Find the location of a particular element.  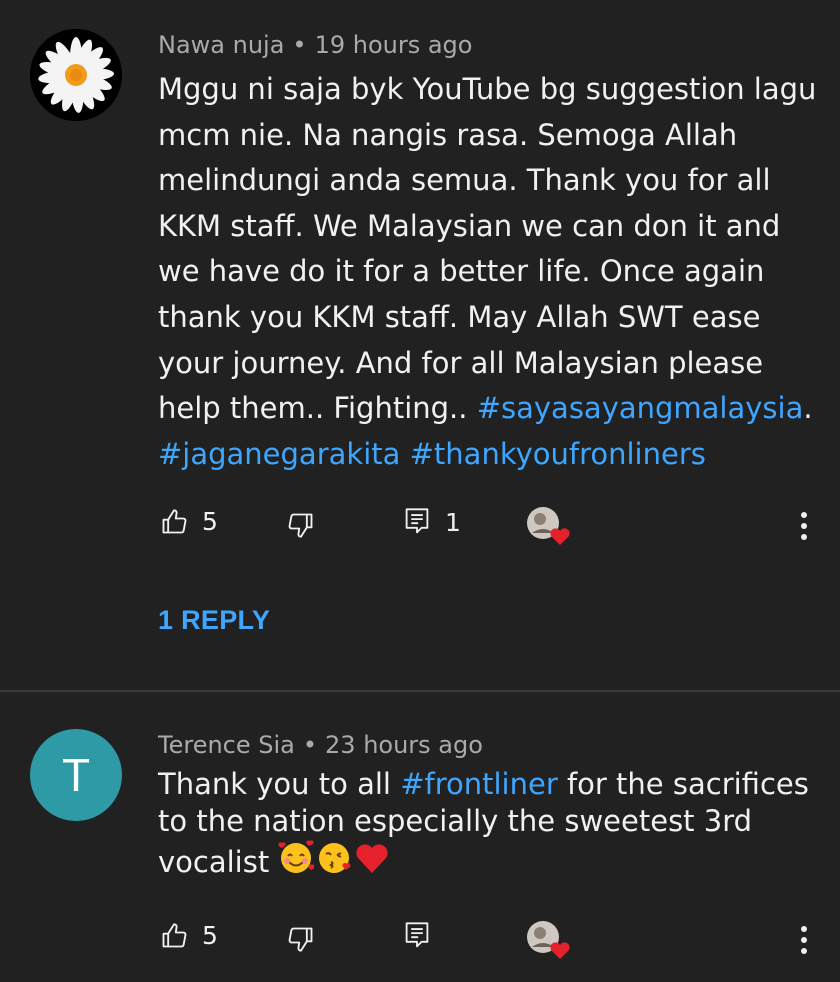

reply-count: 1 is located at coordinates (453, 522).